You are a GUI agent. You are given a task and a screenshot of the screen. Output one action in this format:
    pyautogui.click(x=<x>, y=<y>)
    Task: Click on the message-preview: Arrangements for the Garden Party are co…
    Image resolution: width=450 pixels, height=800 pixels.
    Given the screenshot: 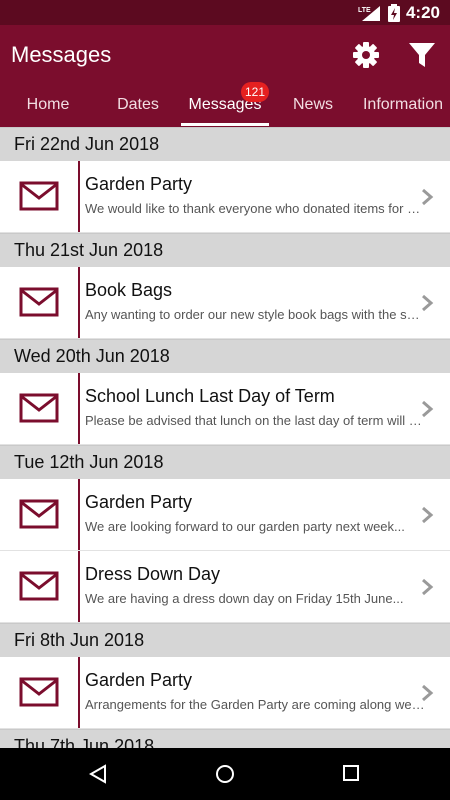 What is the action you would take?
    pyautogui.click(x=255, y=704)
    